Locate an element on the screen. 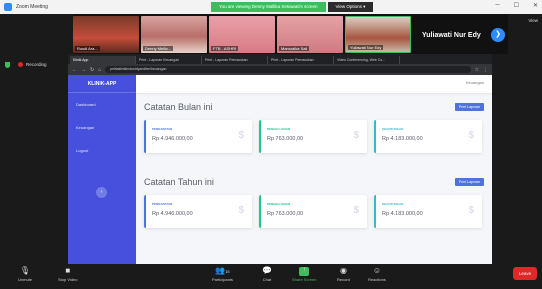 This screenshot has height=289, width=542. shield-icon is located at coordinates (7, 65).